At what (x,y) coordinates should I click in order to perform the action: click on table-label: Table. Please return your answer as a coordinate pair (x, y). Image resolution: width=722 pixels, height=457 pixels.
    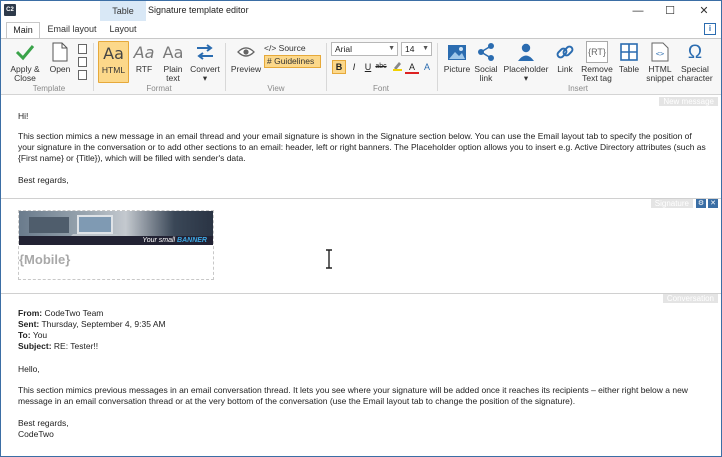
    Looking at the image, I should click on (629, 69).